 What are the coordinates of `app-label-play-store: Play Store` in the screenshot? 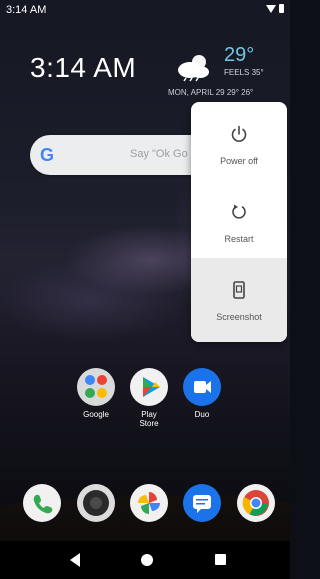 It's located at (149, 419).